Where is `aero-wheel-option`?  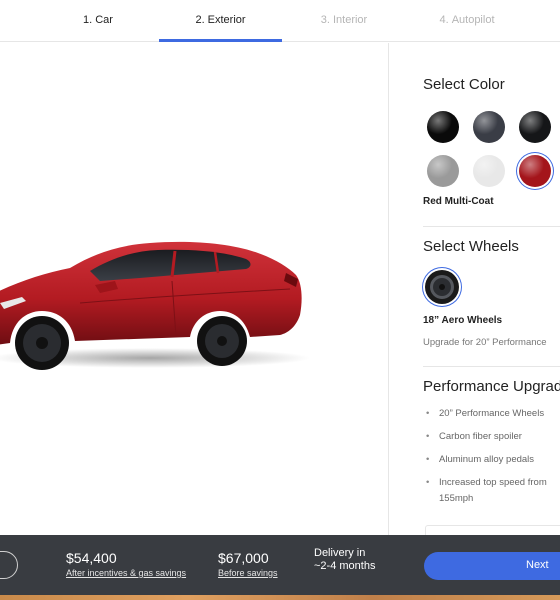
aero-wheel-option is located at coordinates (442, 287).